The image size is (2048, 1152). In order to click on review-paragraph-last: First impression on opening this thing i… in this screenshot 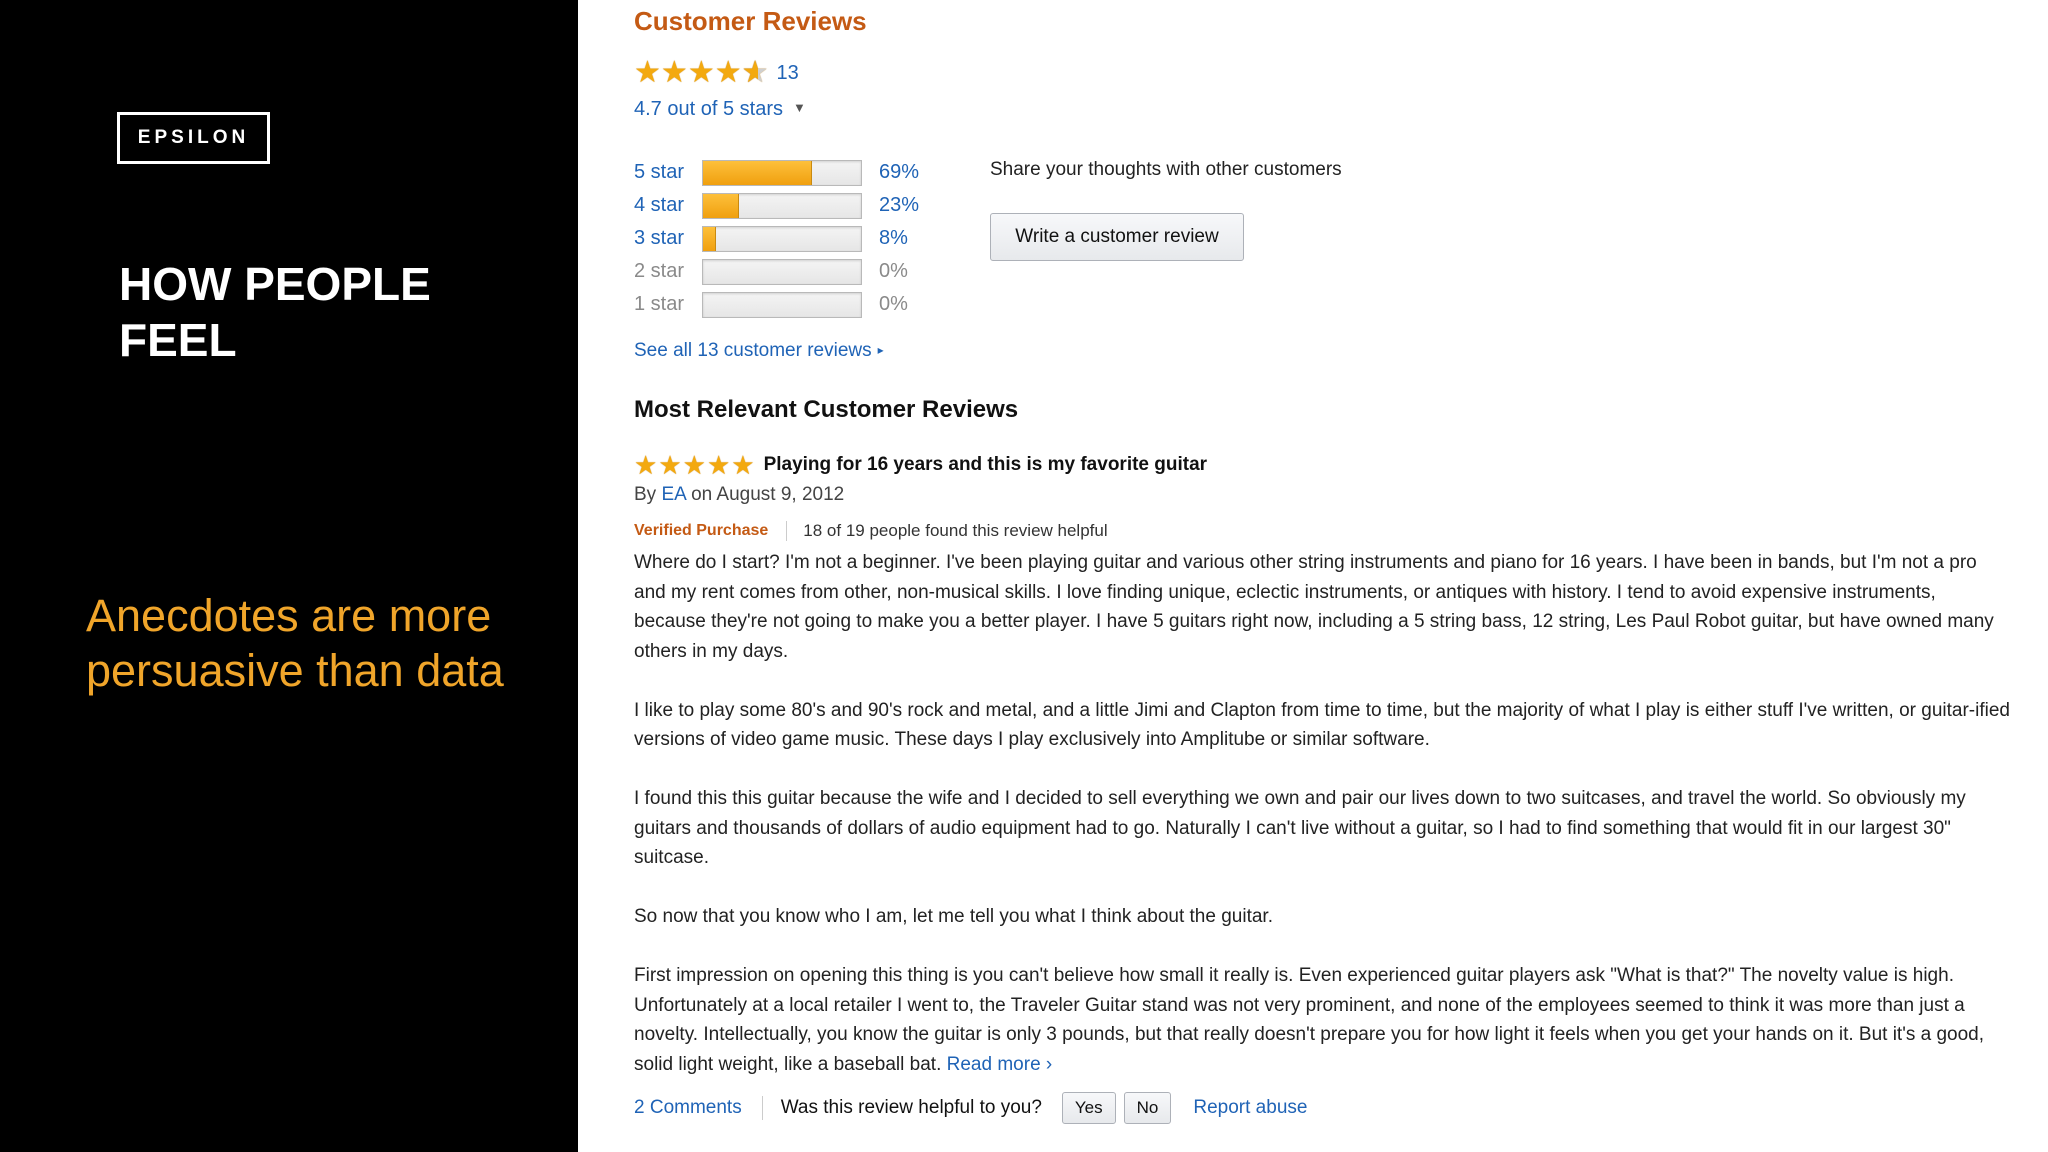, I will do `click(1323, 1020)`.